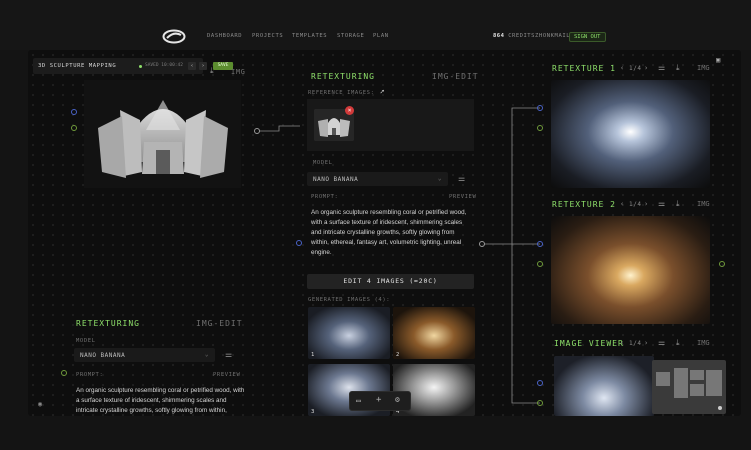  Describe the element at coordinates (238, 72) in the screenshot. I see `img-tab: IMG` at that location.